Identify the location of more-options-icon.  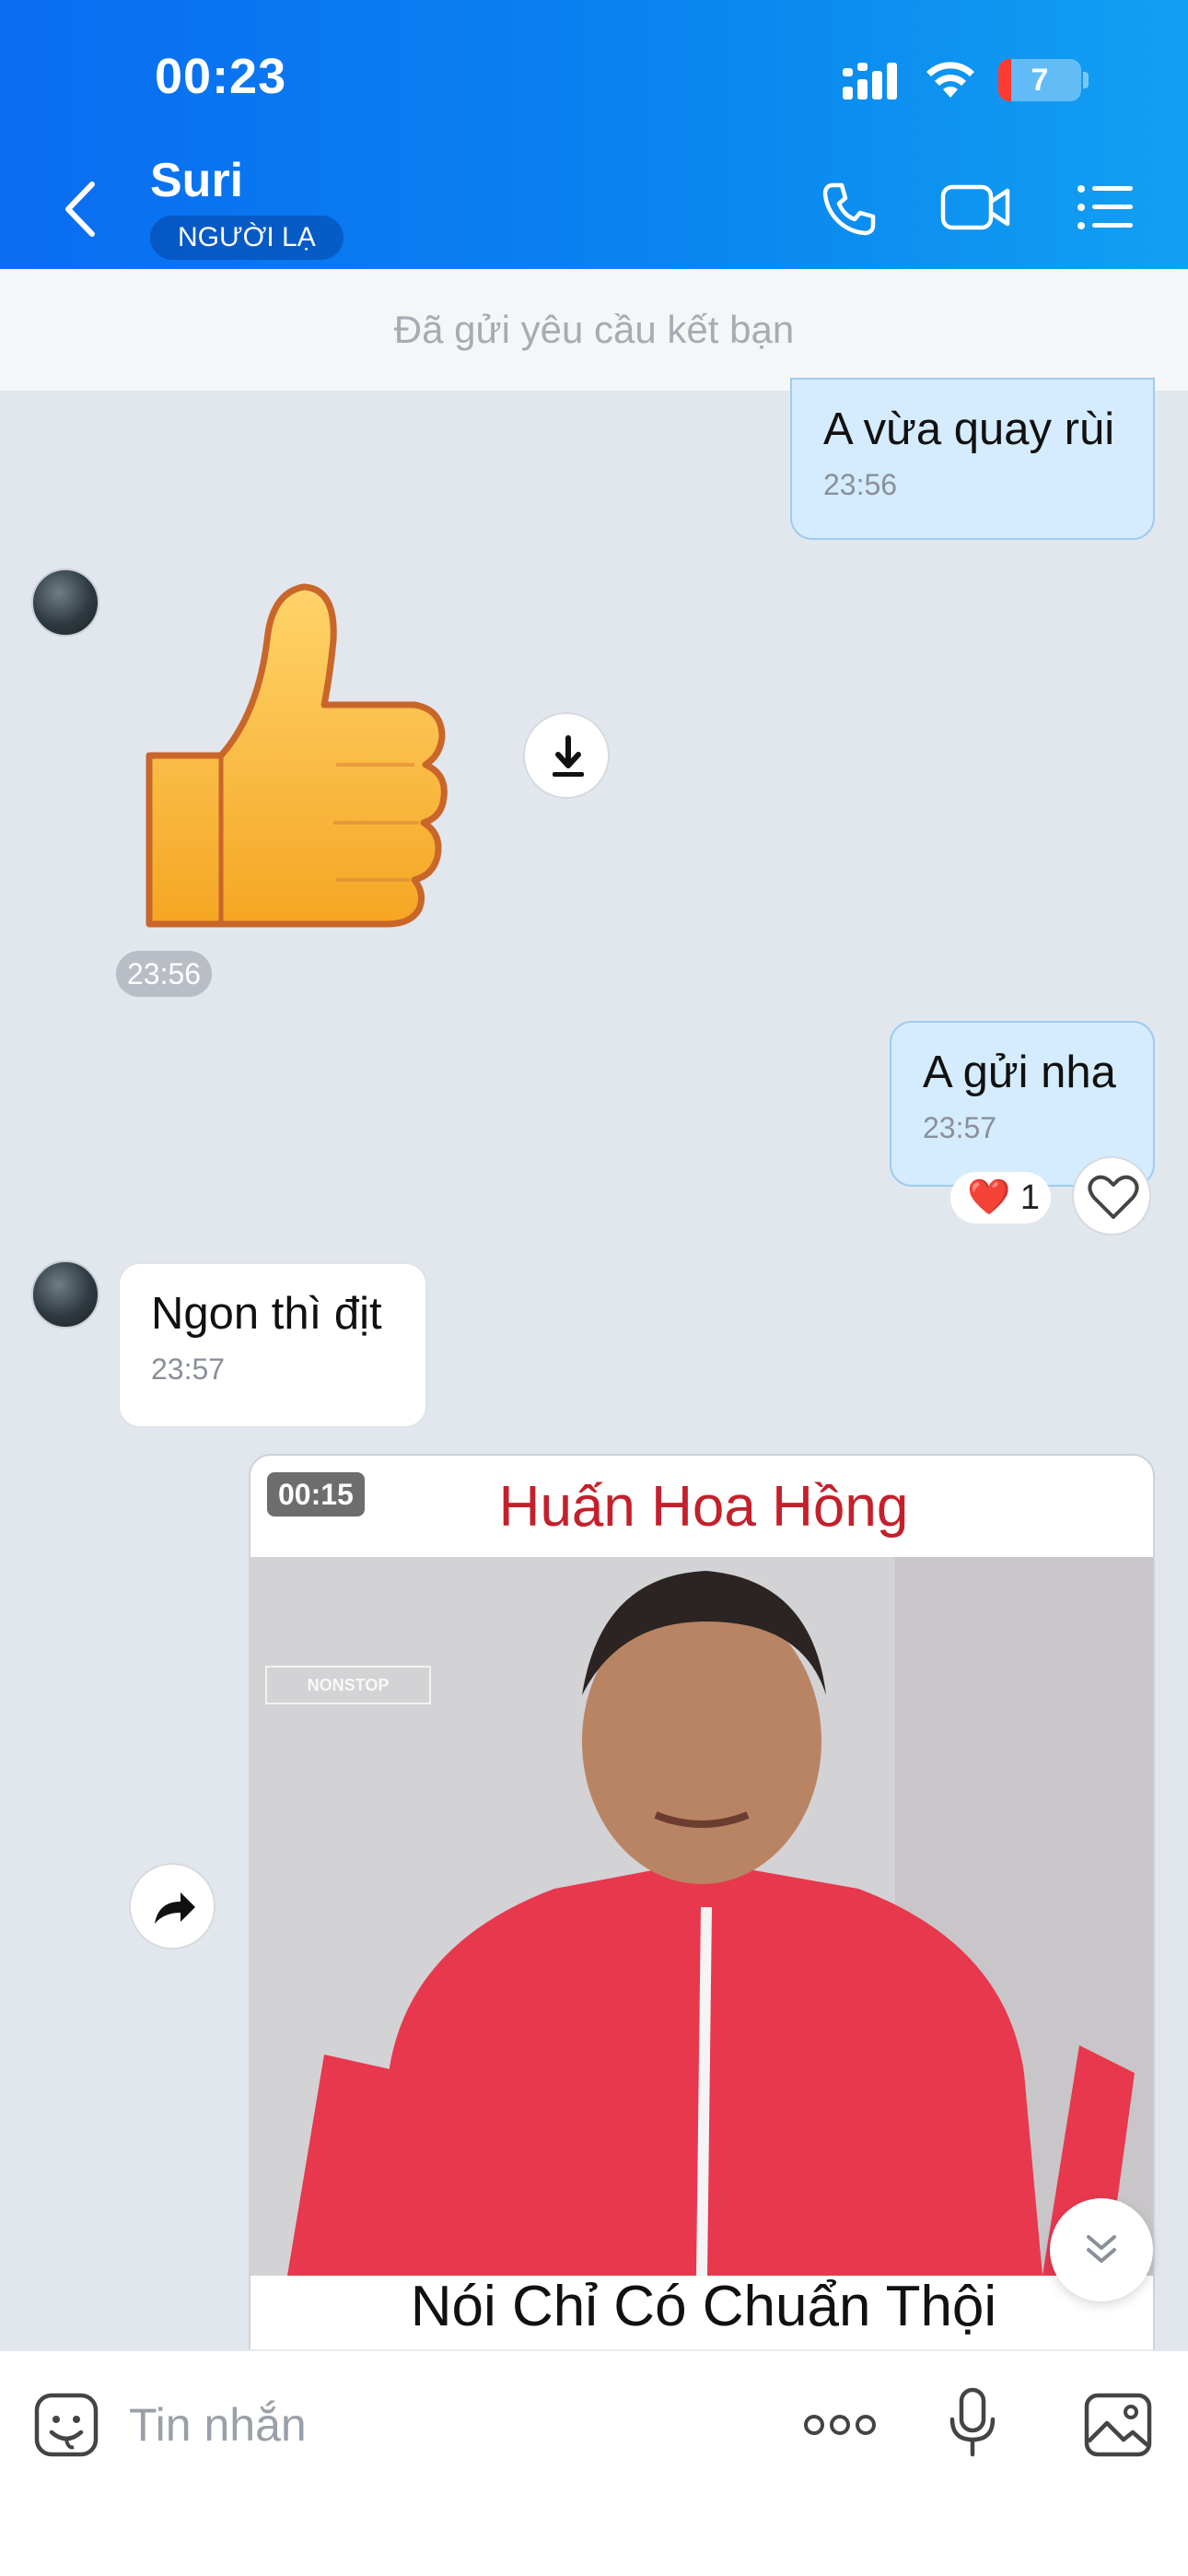
(840, 2425).